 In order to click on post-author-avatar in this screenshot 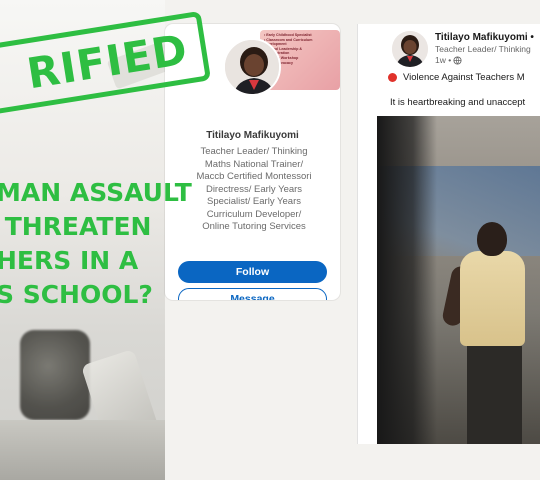, I will do `click(410, 49)`.